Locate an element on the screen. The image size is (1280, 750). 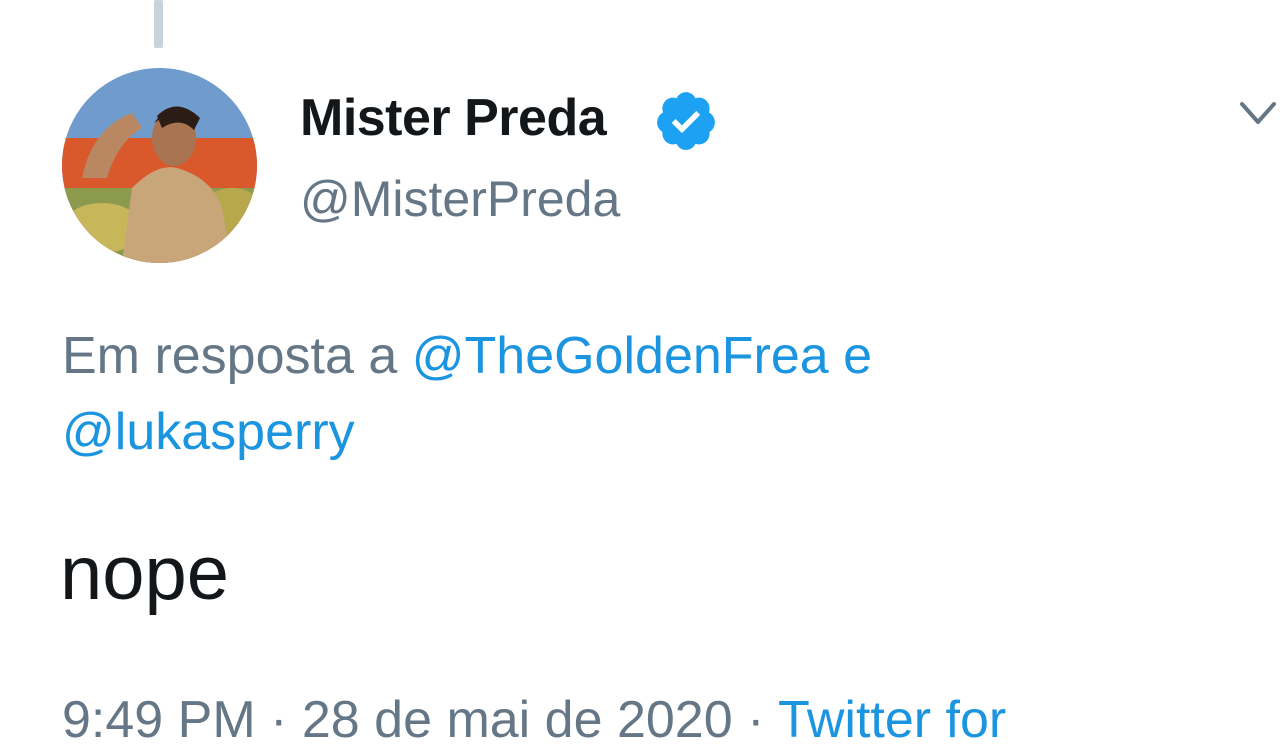
reply-conjunction: e is located at coordinates (858, 356).